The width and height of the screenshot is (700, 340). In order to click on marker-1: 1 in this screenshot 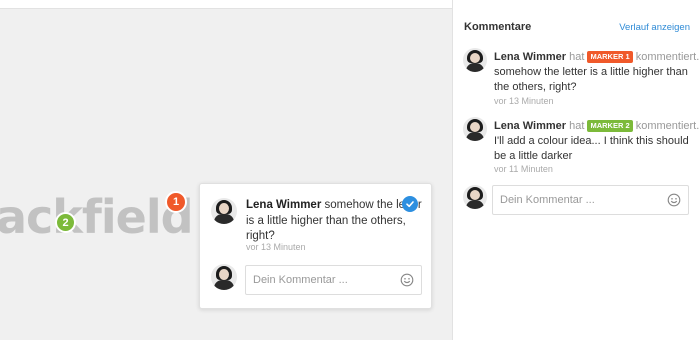, I will do `click(176, 202)`.